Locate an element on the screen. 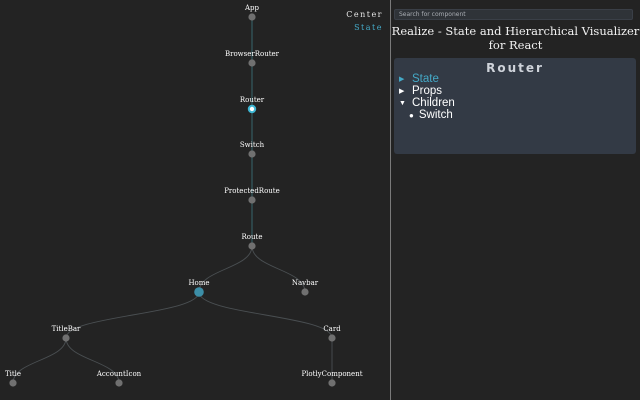  props-section-toggle: ▶ Props is located at coordinates (420, 91).